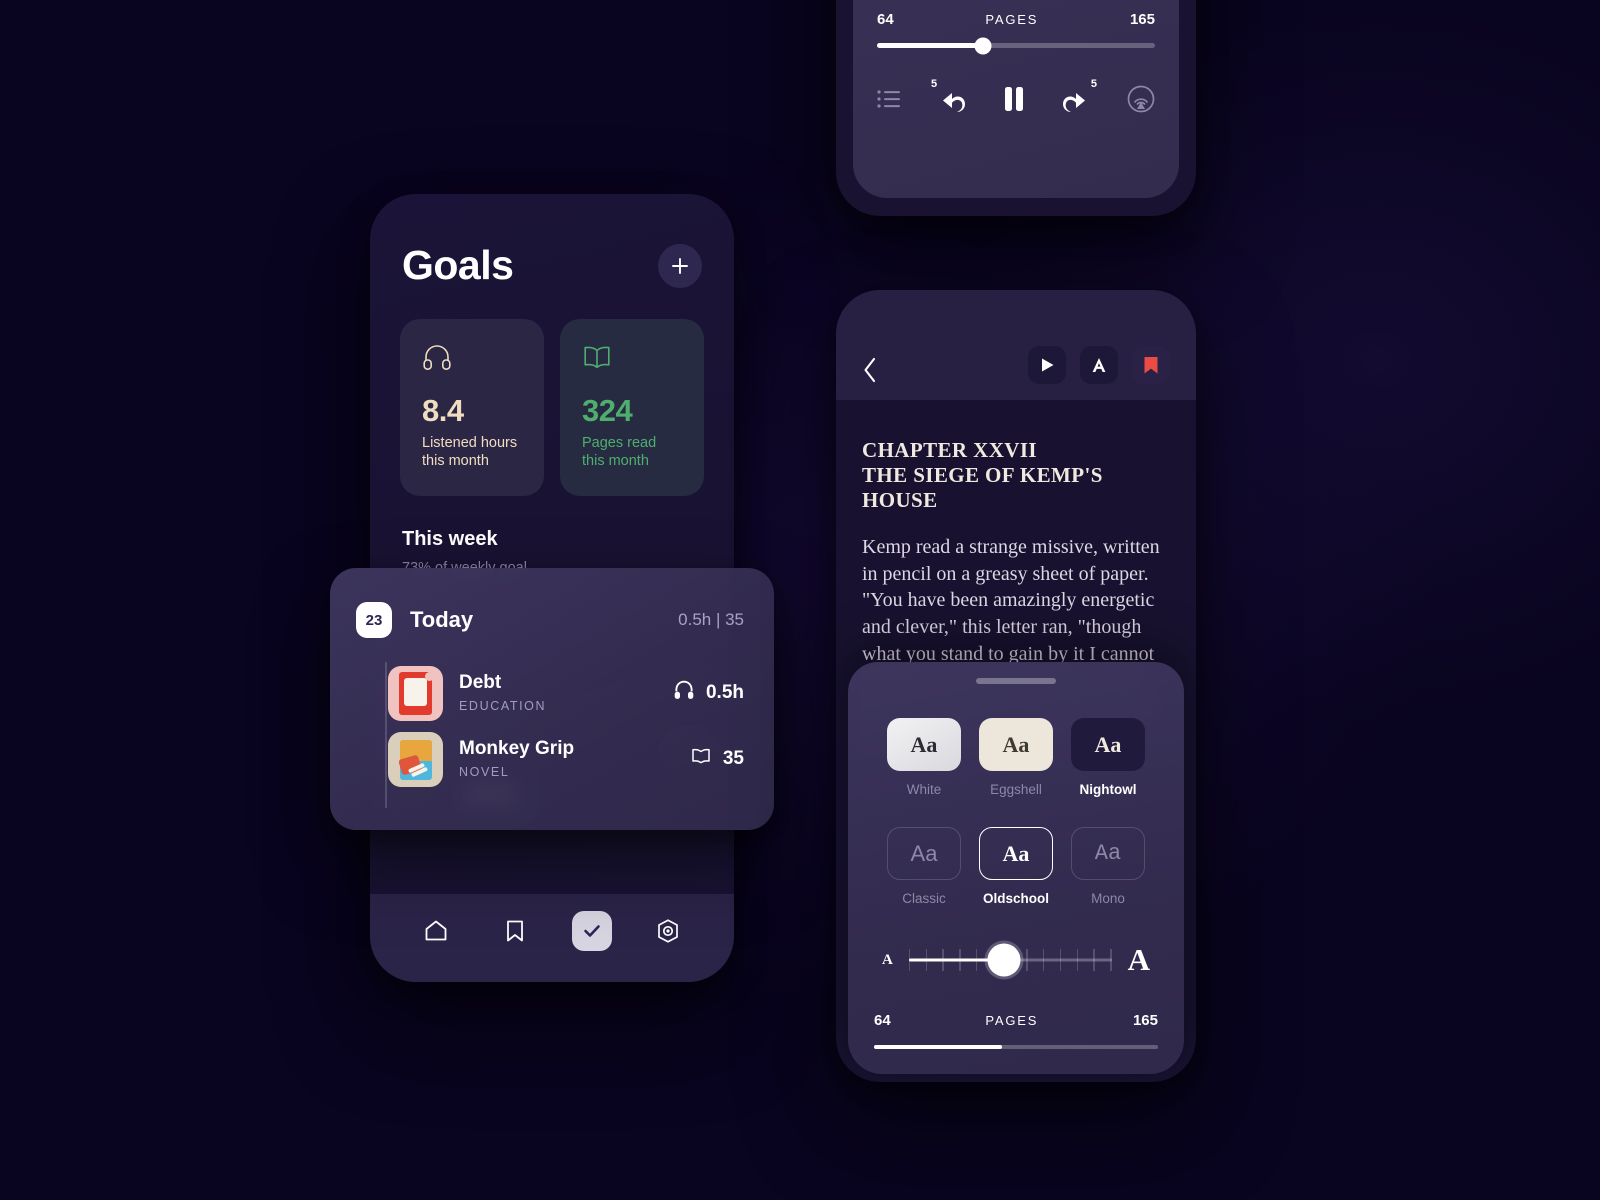 The height and width of the screenshot is (1200, 1600). Describe the element at coordinates (415, 693) in the screenshot. I see `book-cover-debt` at that location.